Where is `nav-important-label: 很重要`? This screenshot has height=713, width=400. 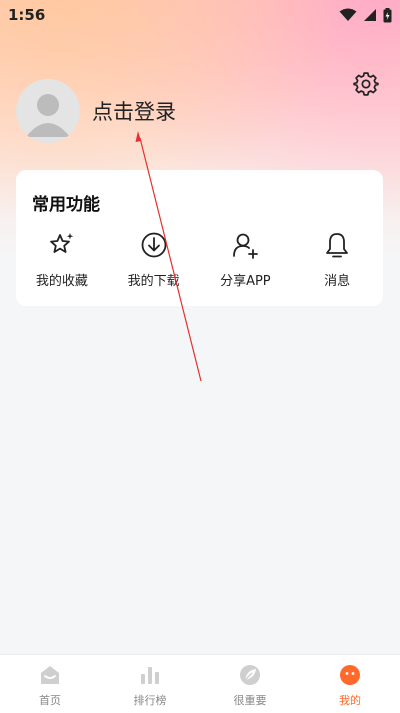
nav-important-label: 很重要 is located at coordinates (250, 700).